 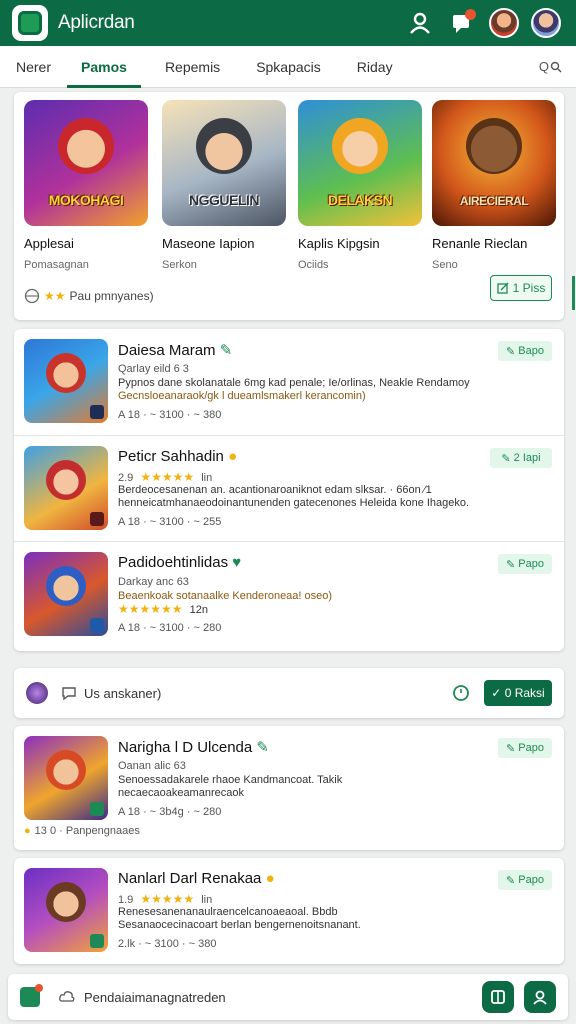 I want to click on user-icon, so click(x=420, y=23).